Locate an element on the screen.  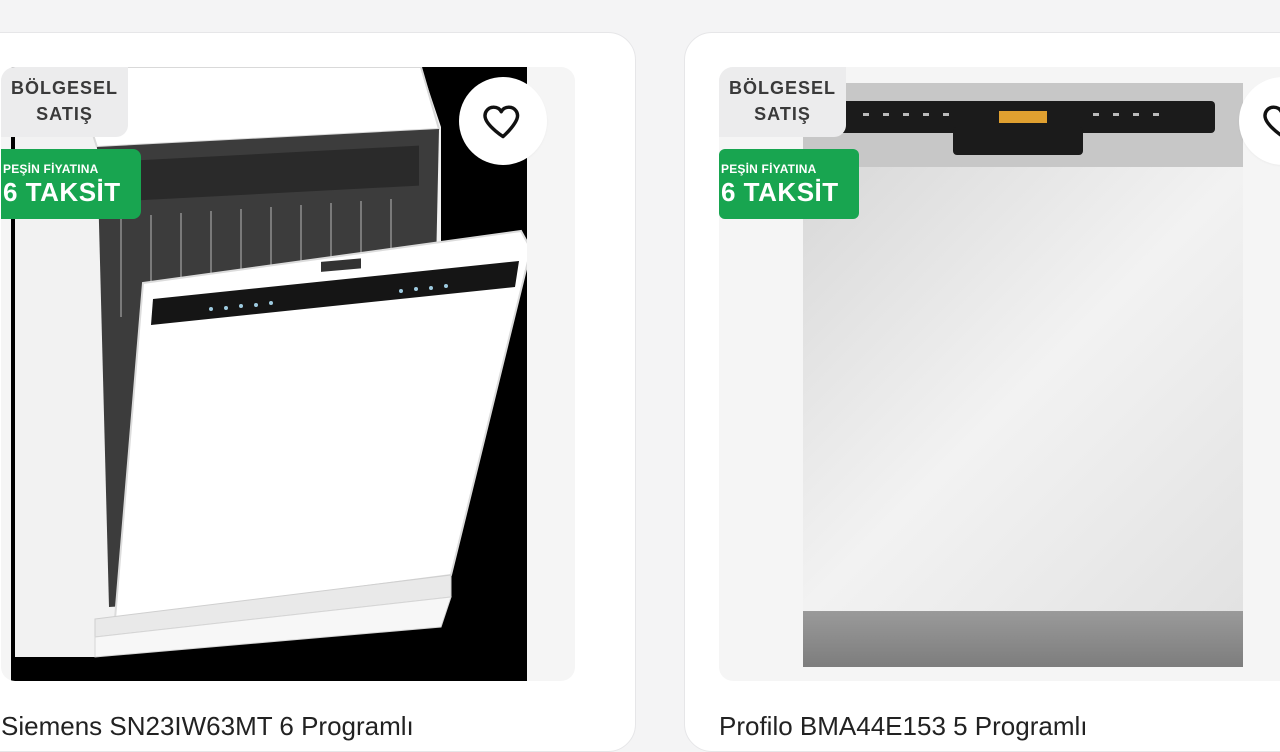
favorite-button is located at coordinates (503, 121).